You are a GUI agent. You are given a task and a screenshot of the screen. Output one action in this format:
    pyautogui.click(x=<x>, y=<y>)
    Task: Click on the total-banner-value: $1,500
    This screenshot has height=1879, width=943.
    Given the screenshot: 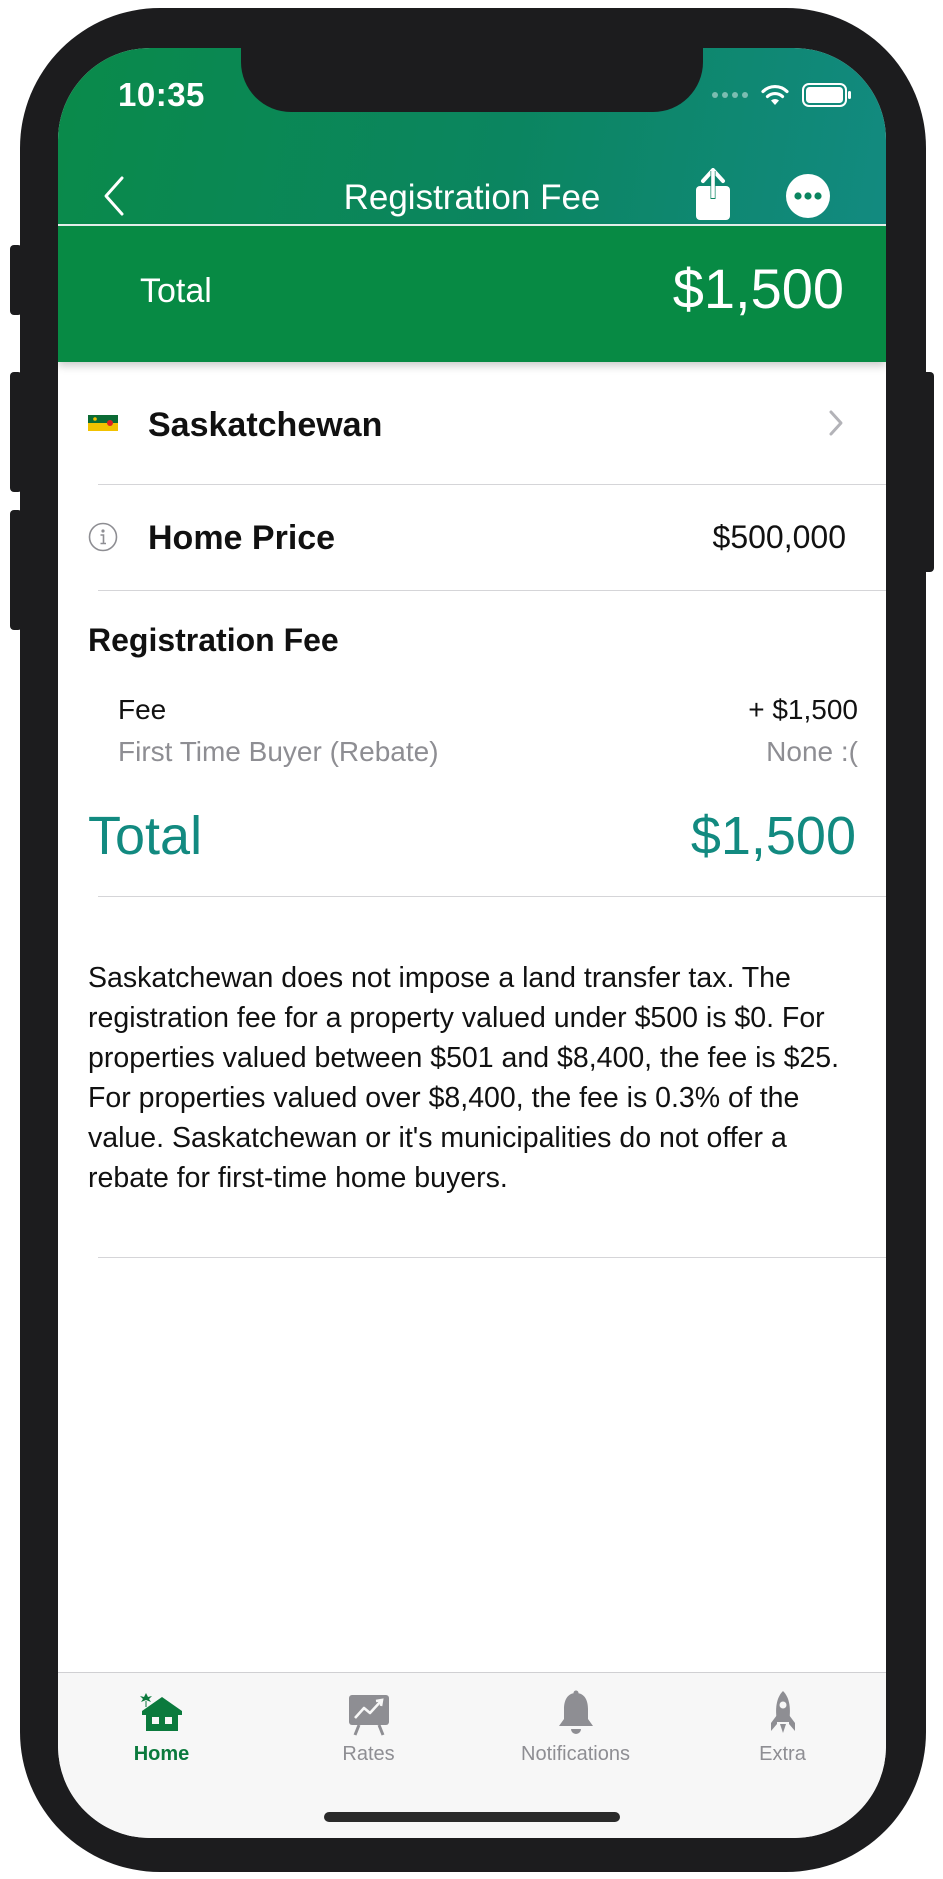 What is the action you would take?
    pyautogui.click(x=758, y=288)
    